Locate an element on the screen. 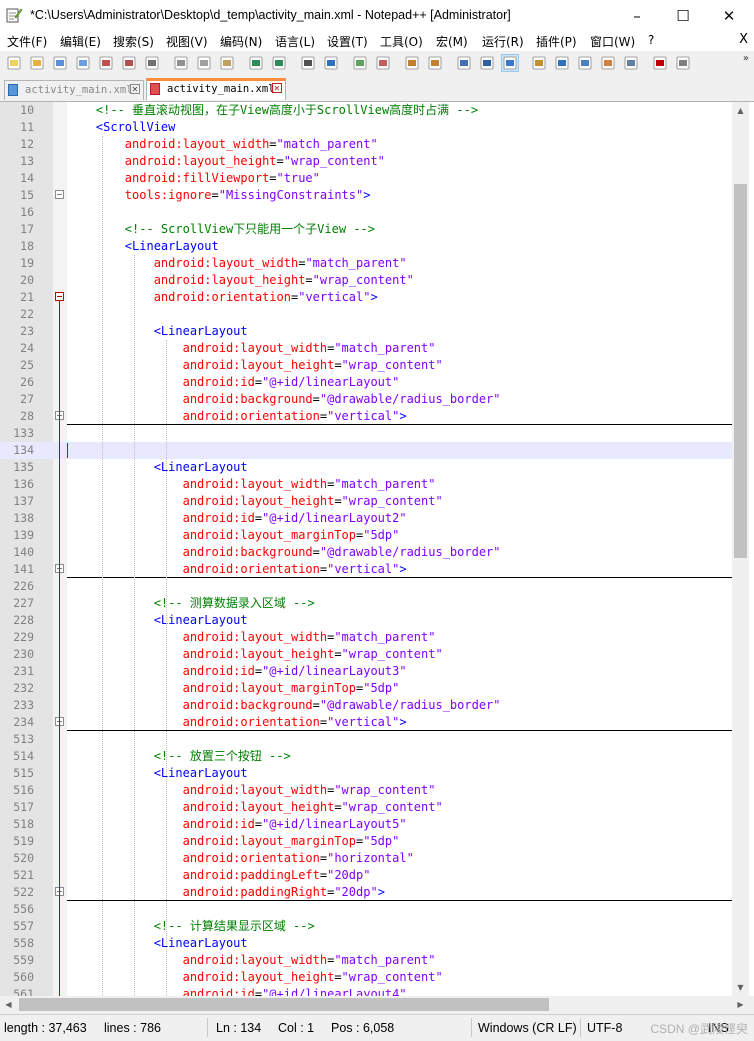 This screenshot has width=754, height=1041. monitoring-icon is located at coordinates (631, 63).